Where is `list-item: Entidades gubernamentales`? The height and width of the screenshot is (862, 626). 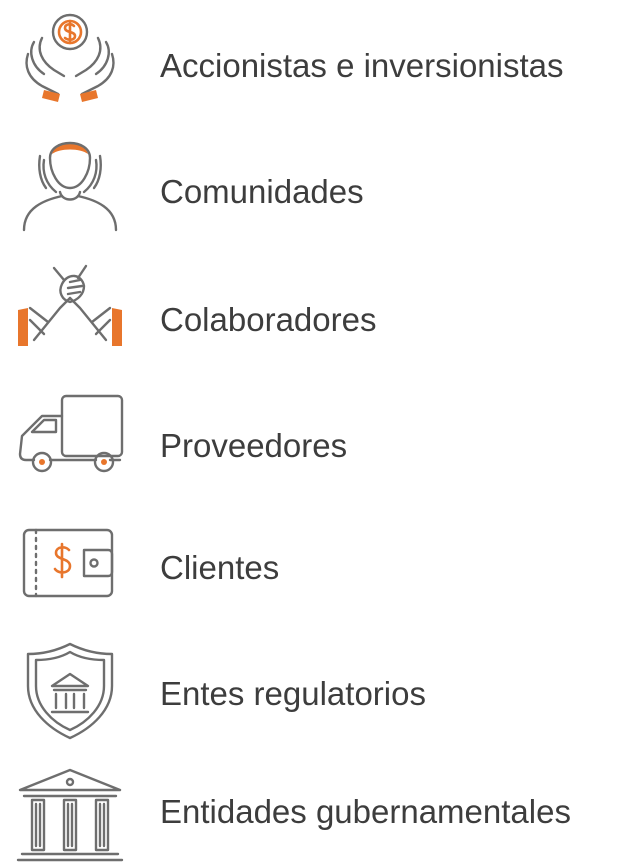
list-item: Entidades gubernamentales is located at coordinates (313, 809).